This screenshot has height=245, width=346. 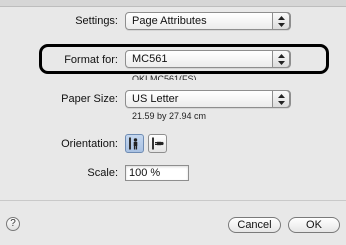 What do you see at coordinates (96, 21) in the screenshot?
I see `settings-label: Settings:` at bounding box center [96, 21].